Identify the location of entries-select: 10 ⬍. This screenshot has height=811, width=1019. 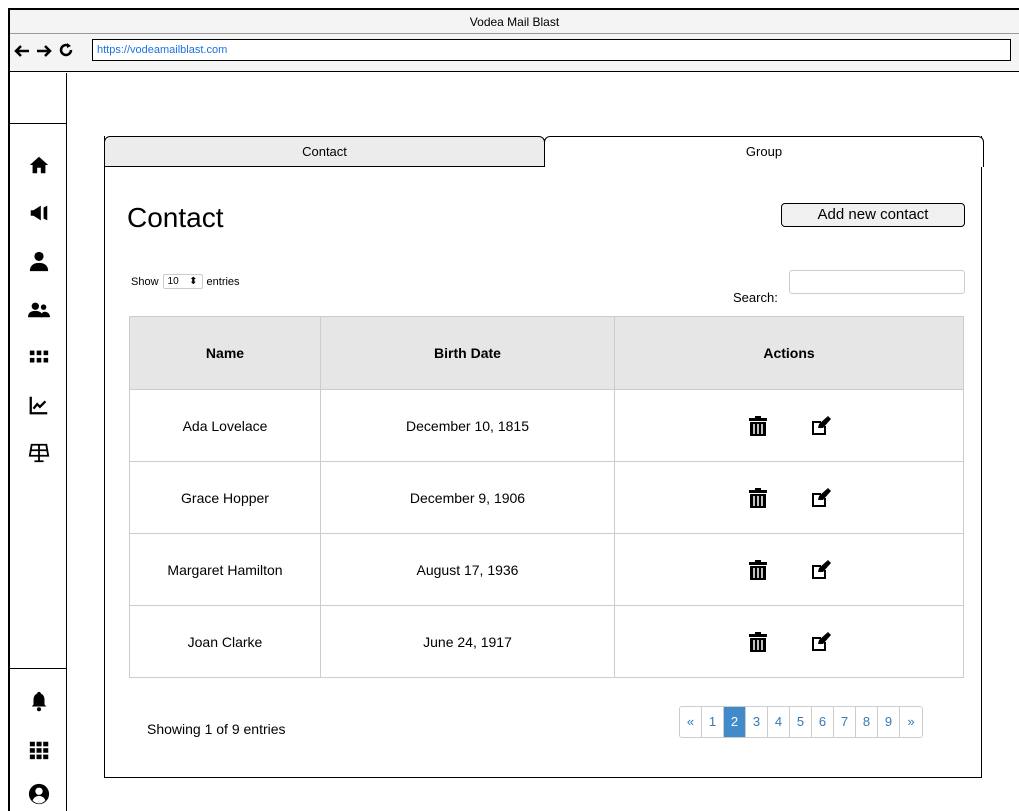
(182, 281).